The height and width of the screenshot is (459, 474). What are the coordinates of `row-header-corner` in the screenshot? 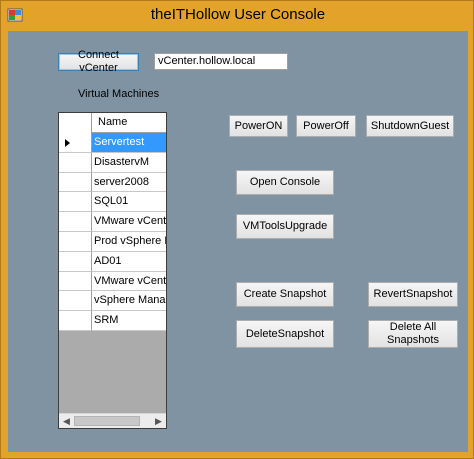 It's located at (75, 123).